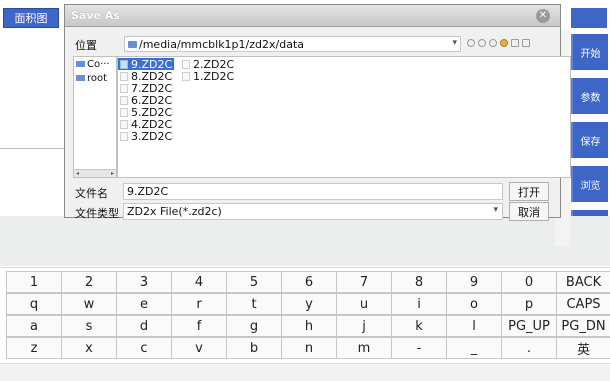  I want to click on sidebar-item-label: Co···, so click(98, 64).